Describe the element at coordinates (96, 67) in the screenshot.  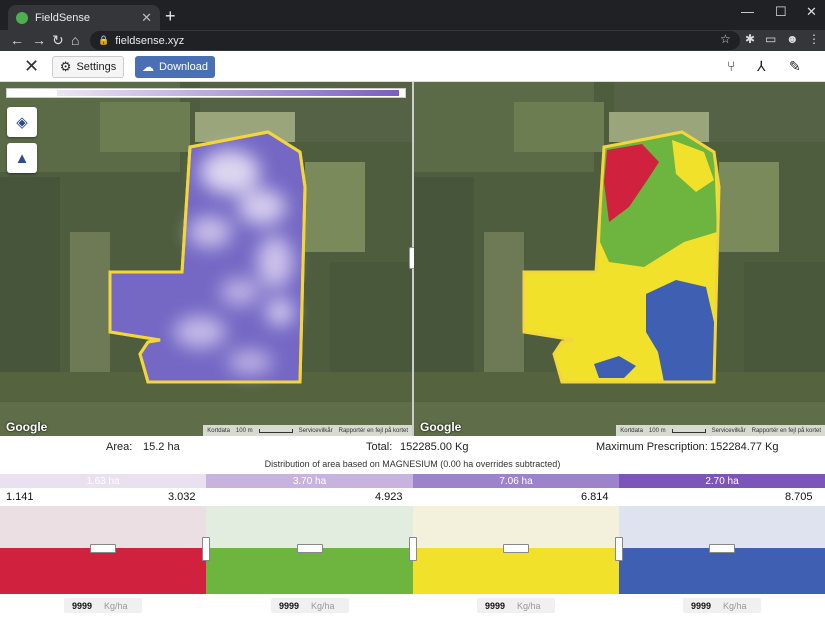
I see `settings-label: Settings` at that location.